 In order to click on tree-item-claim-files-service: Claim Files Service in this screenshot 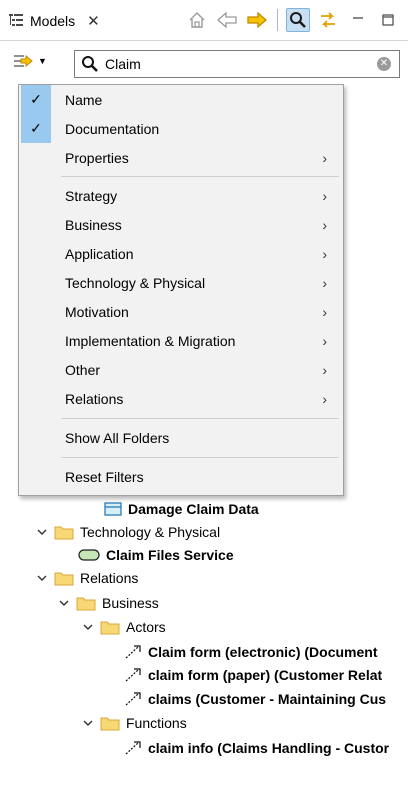, I will do `click(156, 555)`.